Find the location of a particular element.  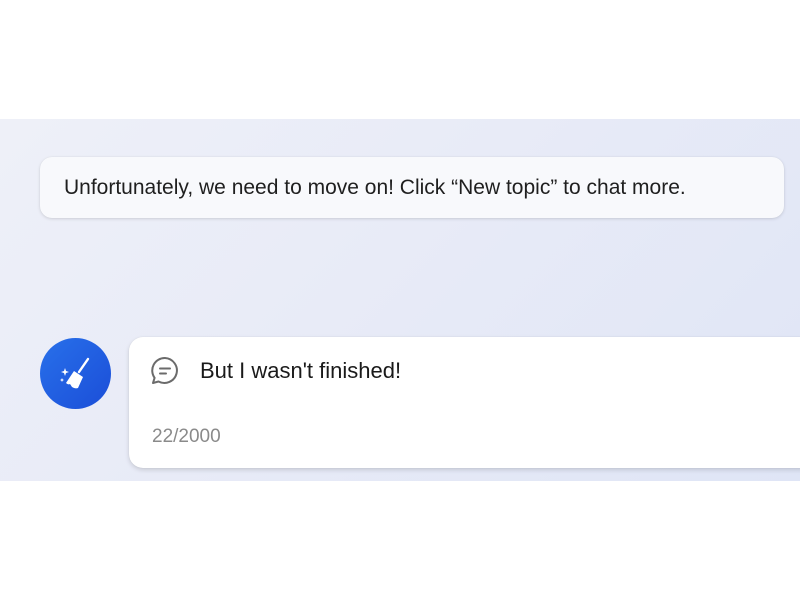

broom-sparkle-icon is located at coordinates (74, 372).